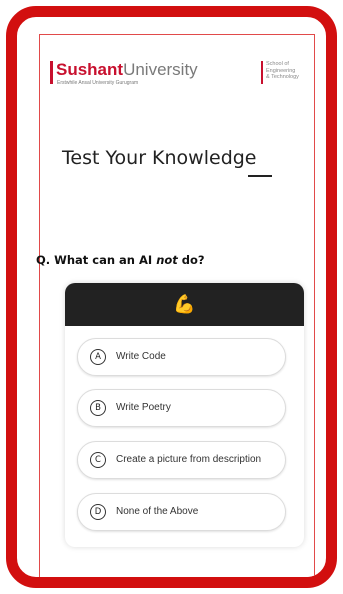 The height and width of the screenshot is (594, 343). Describe the element at coordinates (98, 512) in the screenshot. I see `option-d-letter-icon: D` at that location.